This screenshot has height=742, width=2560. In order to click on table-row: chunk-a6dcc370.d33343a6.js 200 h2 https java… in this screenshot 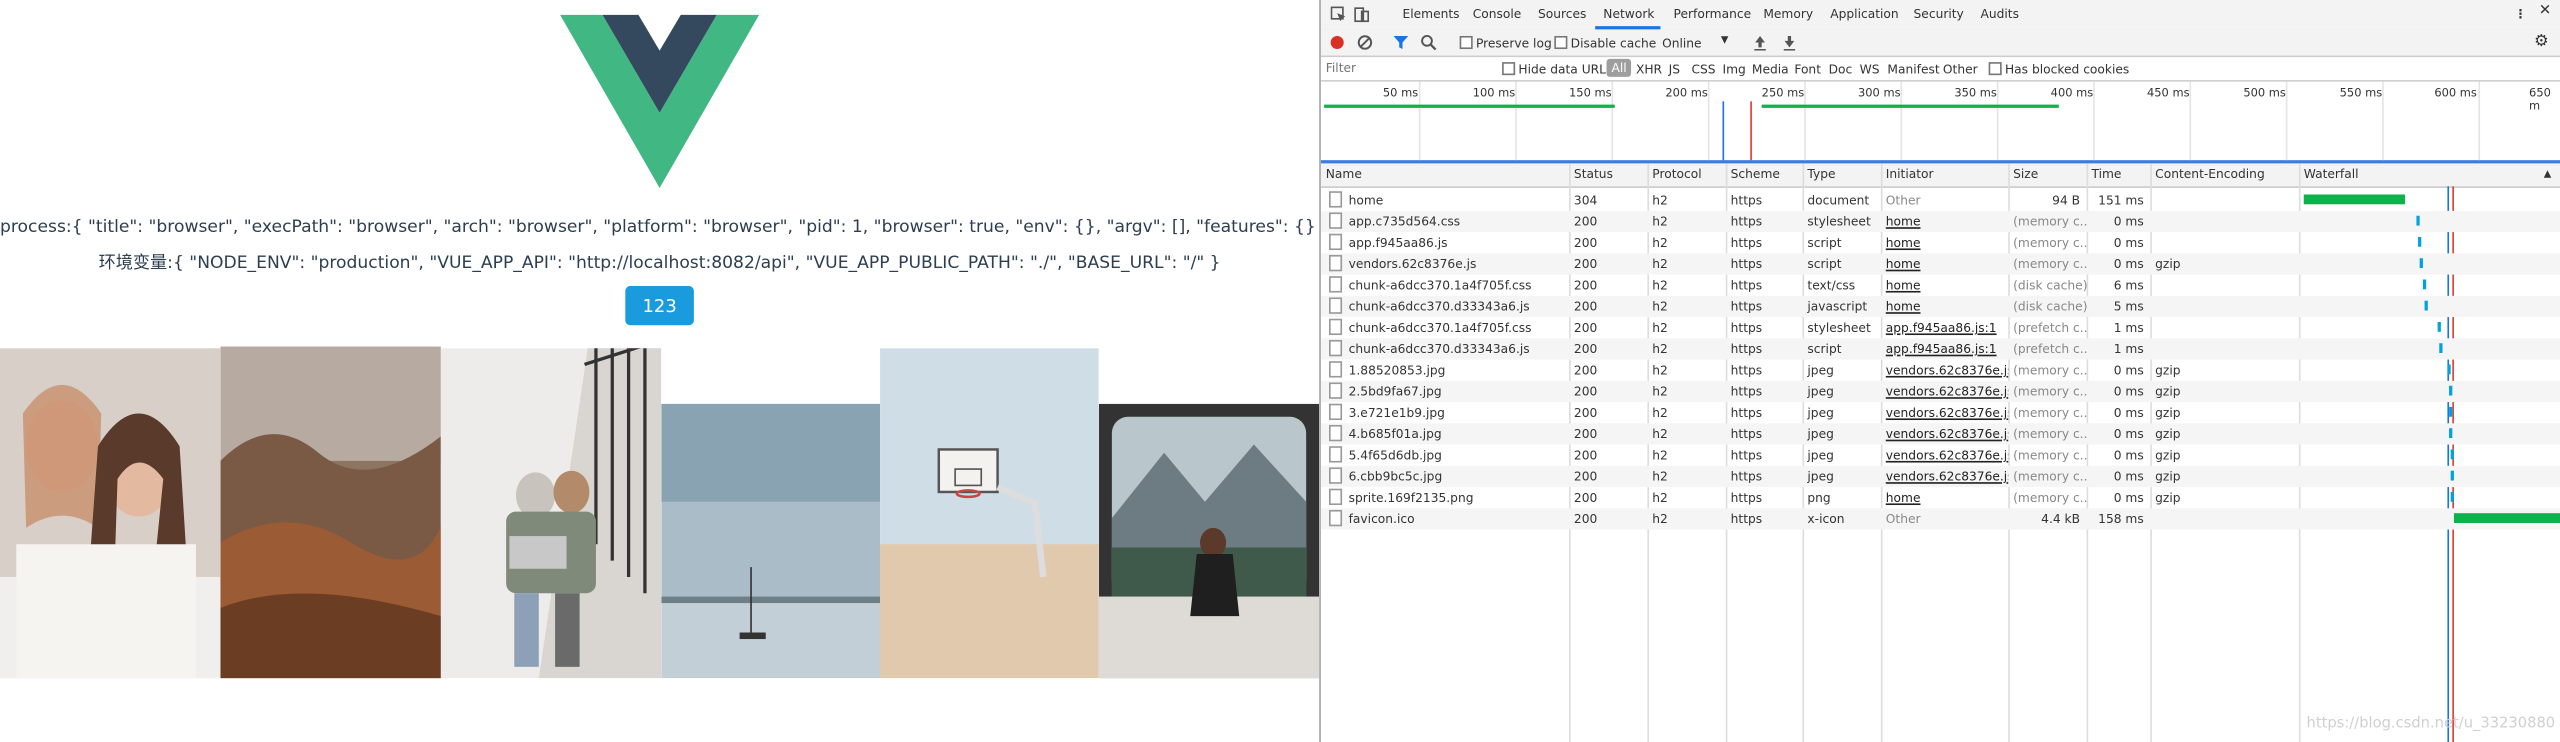, I will do `click(1940, 306)`.